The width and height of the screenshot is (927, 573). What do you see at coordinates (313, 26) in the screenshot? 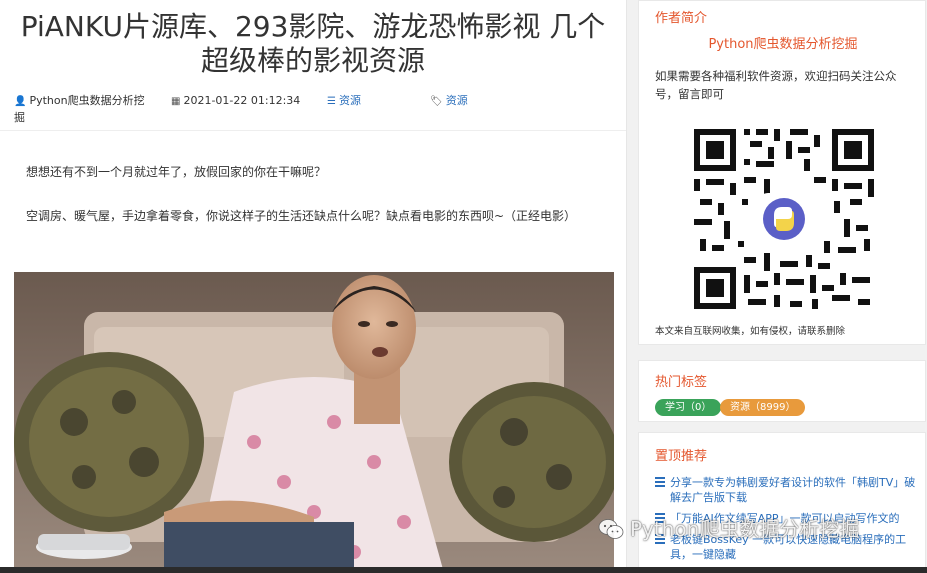
I see `title-line-1: PiANKU片源库、293影院、游龙恐怖影视 几个` at bounding box center [313, 26].